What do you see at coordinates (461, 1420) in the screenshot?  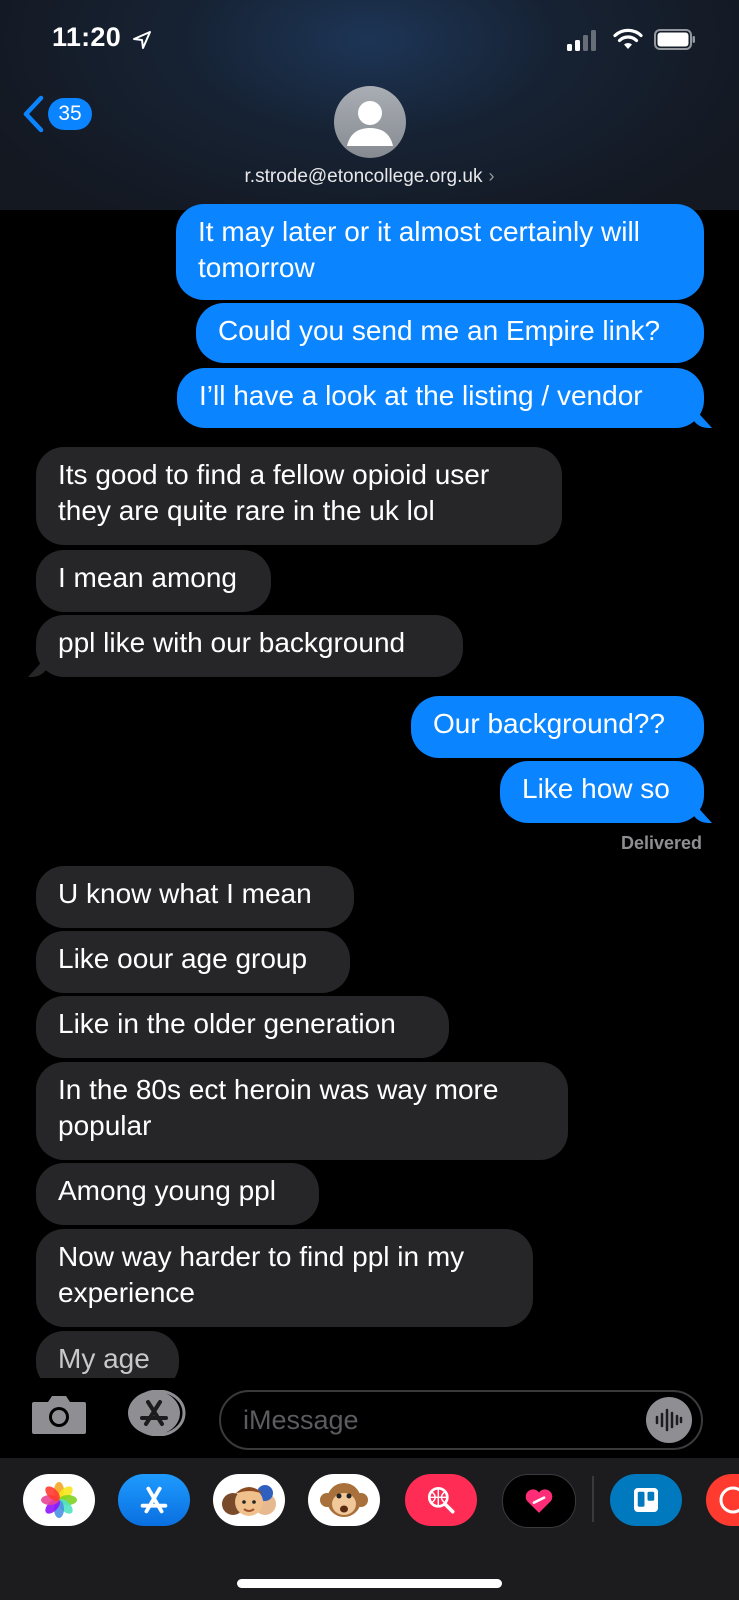 I see `message-input` at bounding box center [461, 1420].